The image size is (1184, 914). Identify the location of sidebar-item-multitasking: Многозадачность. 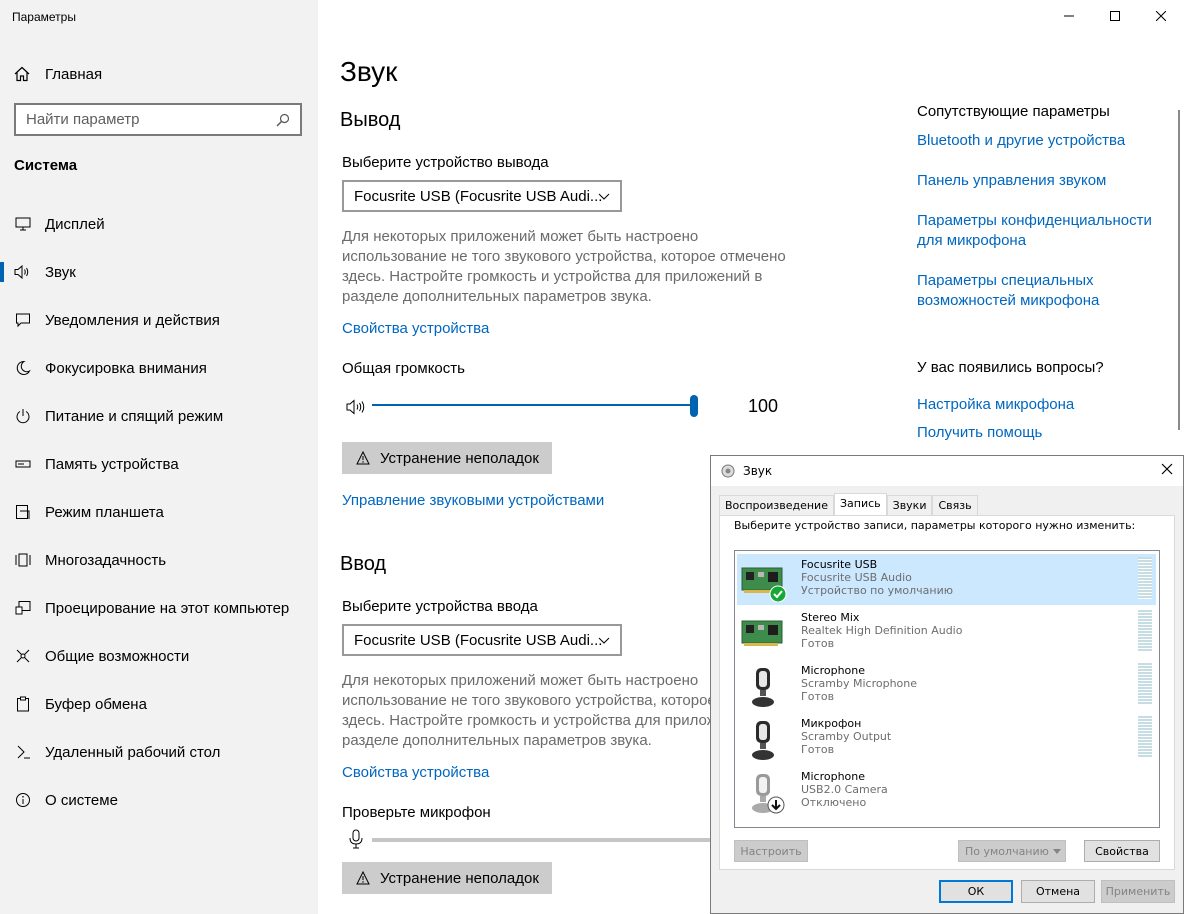
(159, 560).